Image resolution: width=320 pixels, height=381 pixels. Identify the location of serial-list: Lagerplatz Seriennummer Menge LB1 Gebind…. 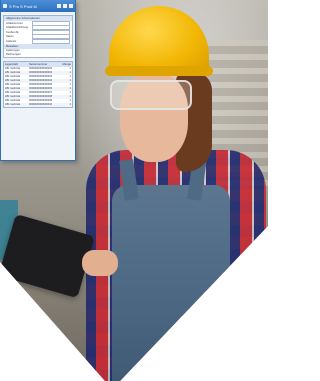
(38, 84).